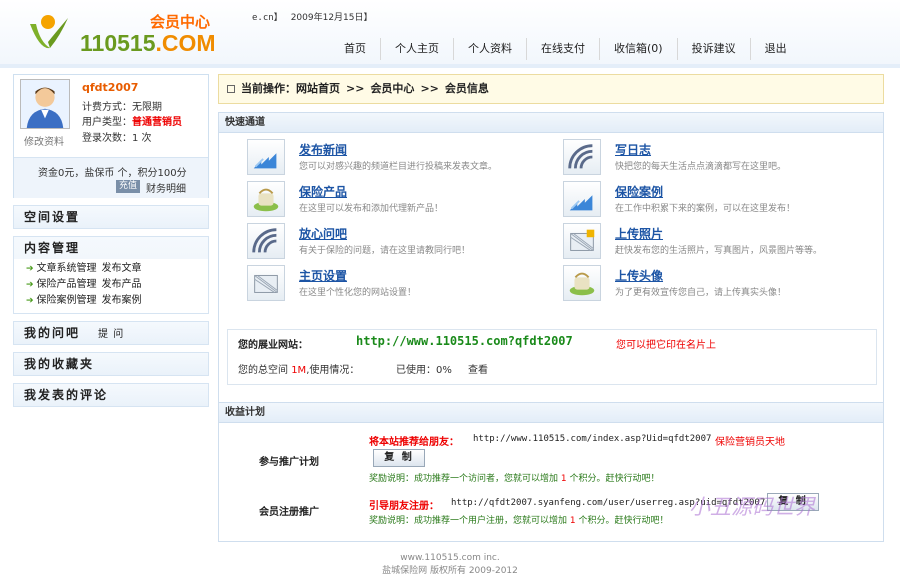 This screenshot has width=900, height=580. What do you see at coordinates (407, 158) in the screenshot?
I see `quick-item-news: 发布新闻 您可以对感兴趣的频道栏目进行投稿来发表文章。` at bounding box center [407, 158].